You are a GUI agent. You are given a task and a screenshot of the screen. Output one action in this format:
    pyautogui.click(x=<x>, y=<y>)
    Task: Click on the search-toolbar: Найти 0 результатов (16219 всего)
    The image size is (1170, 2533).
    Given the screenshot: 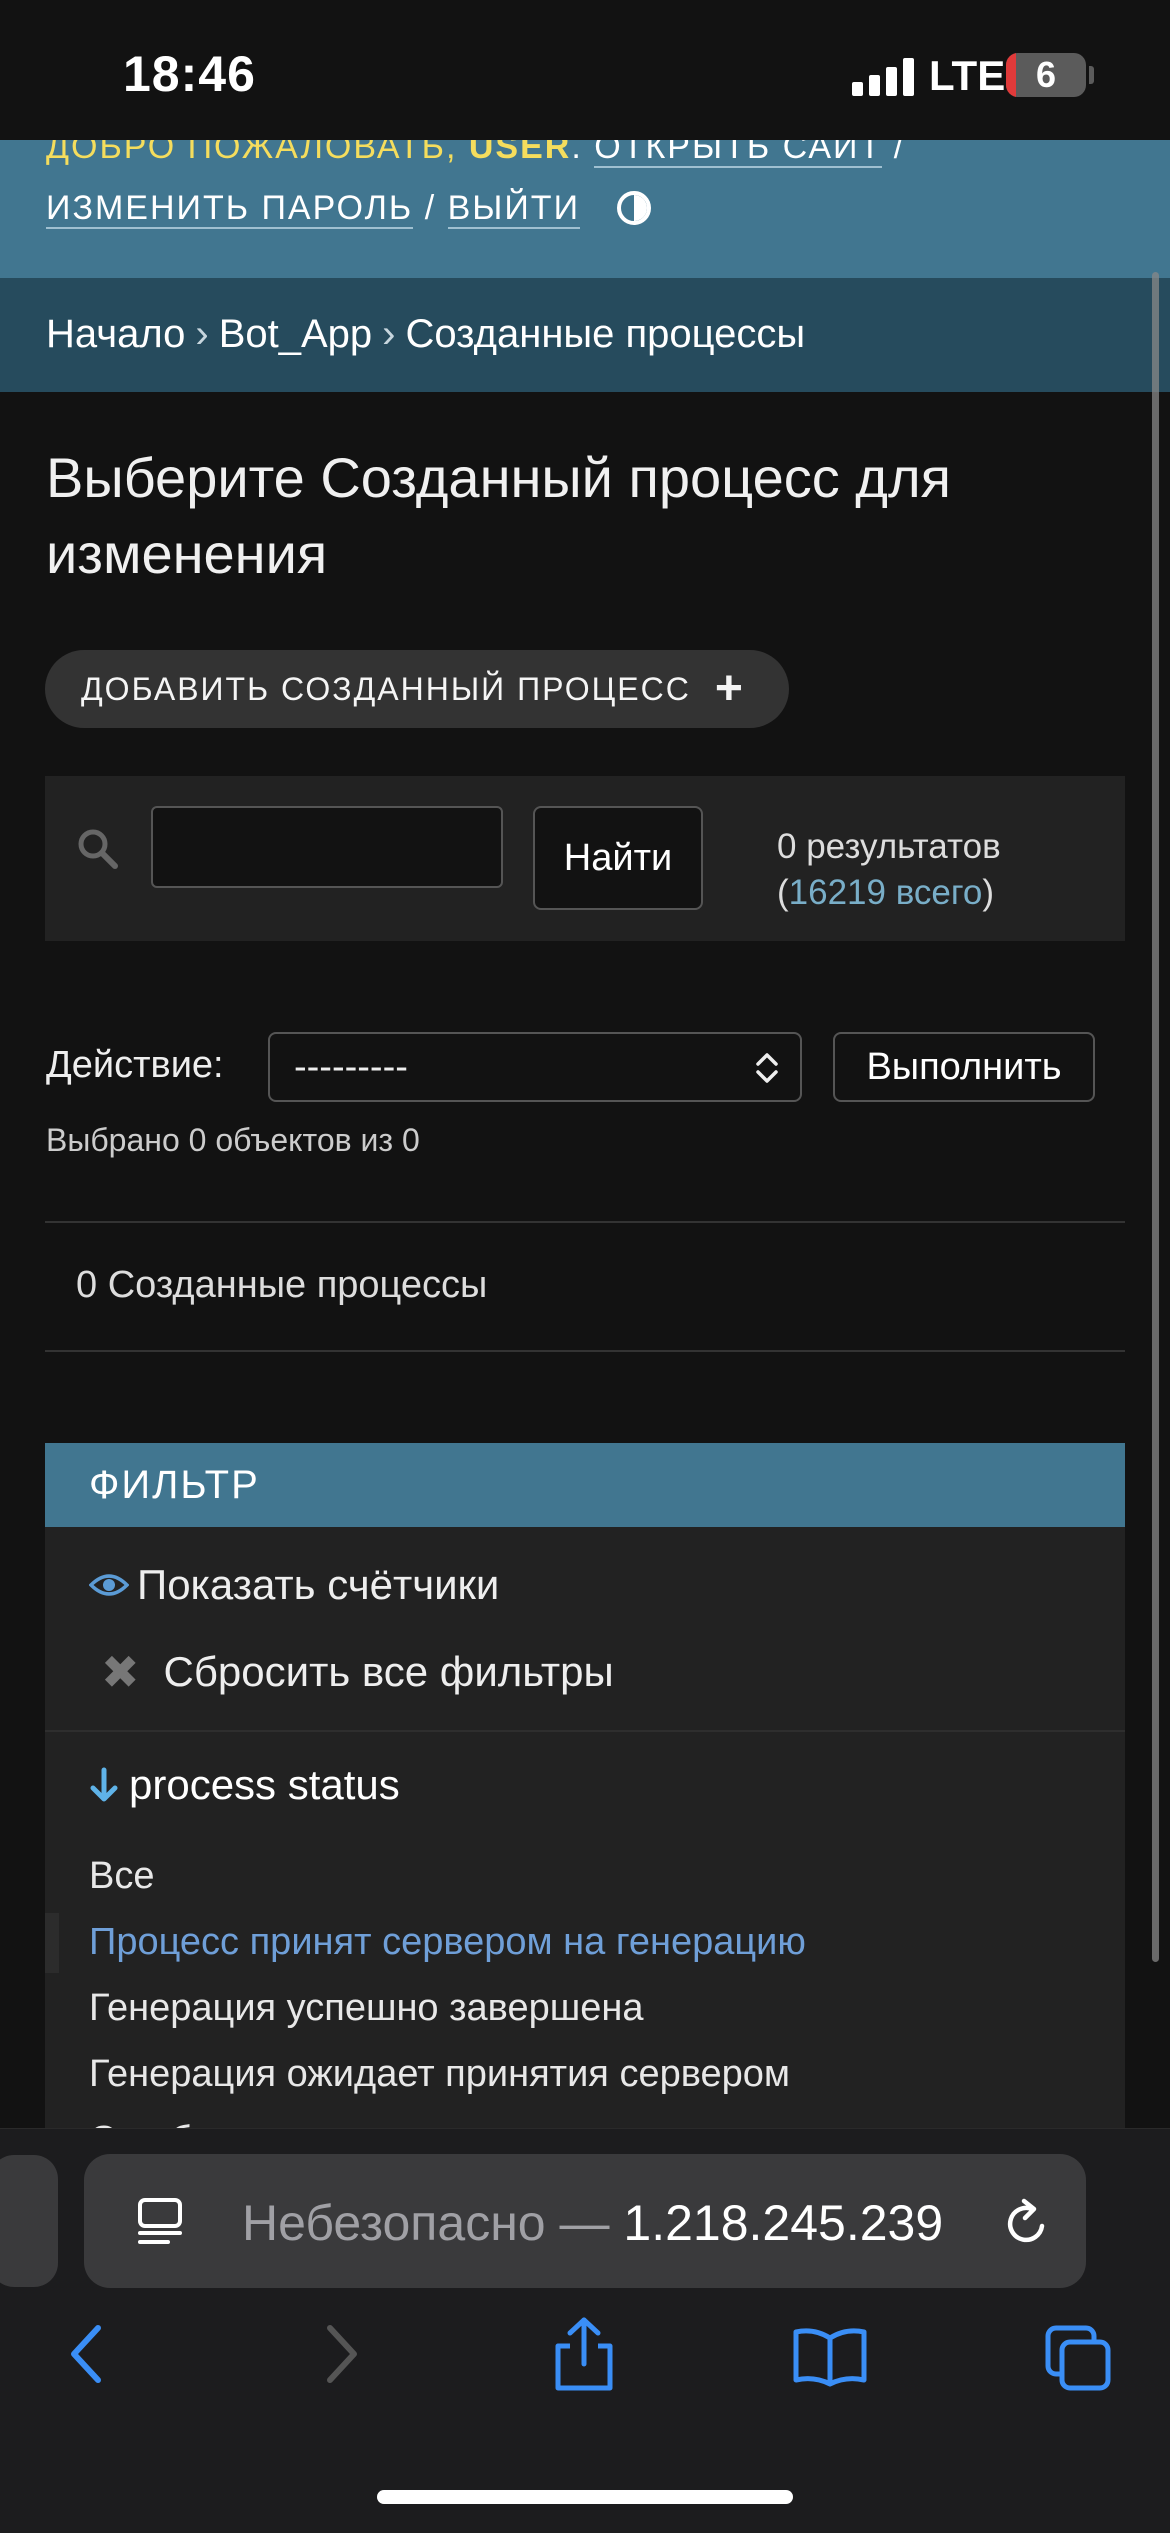 What is the action you would take?
    pyautogui.click(x=585, y=858)
    